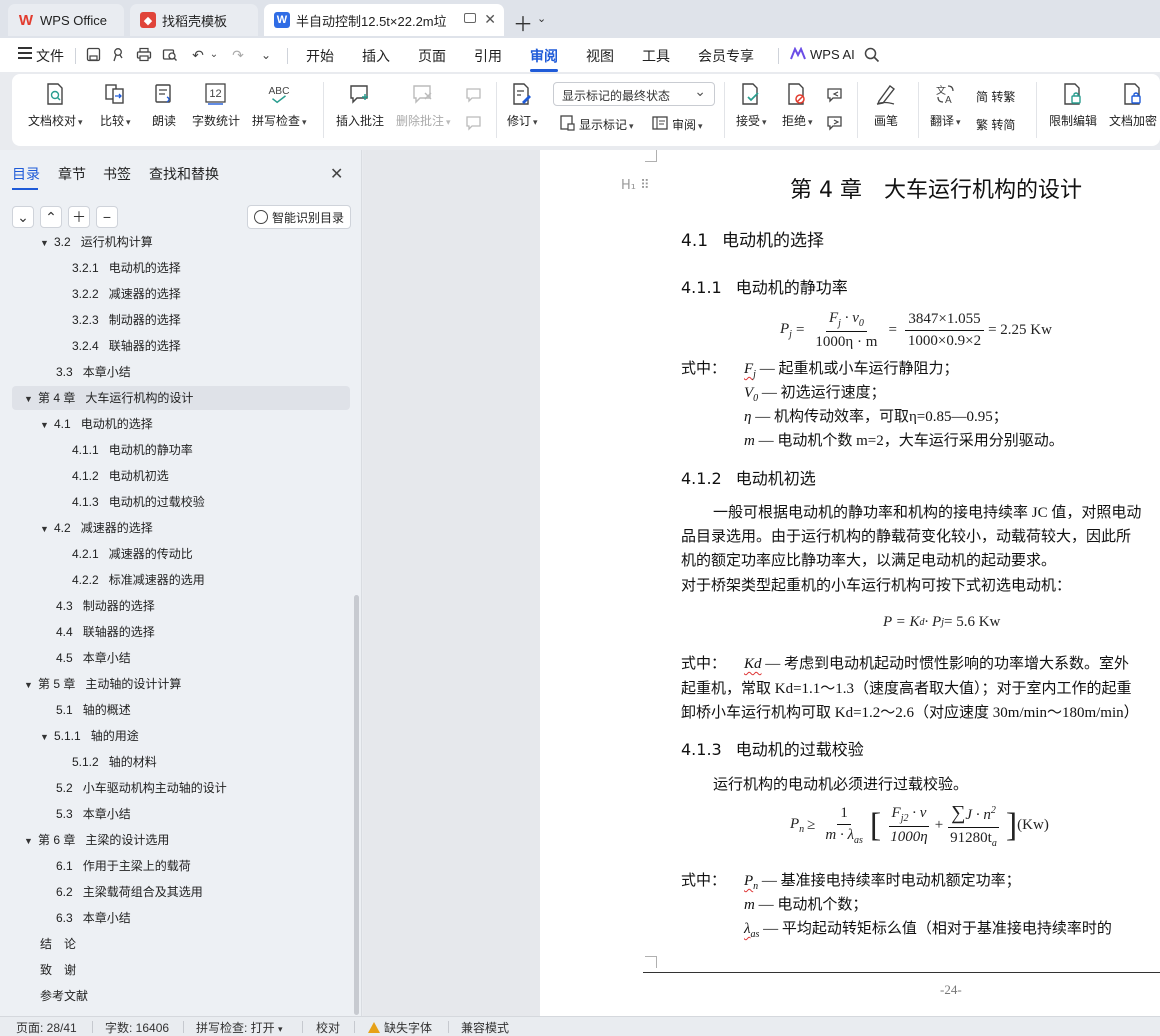 The width and height of the screenshot is (1160, 1036). Describe the element at coordinates (751, 104) in the screenshot. I see `accept-button: 接受 ▾` at that location.